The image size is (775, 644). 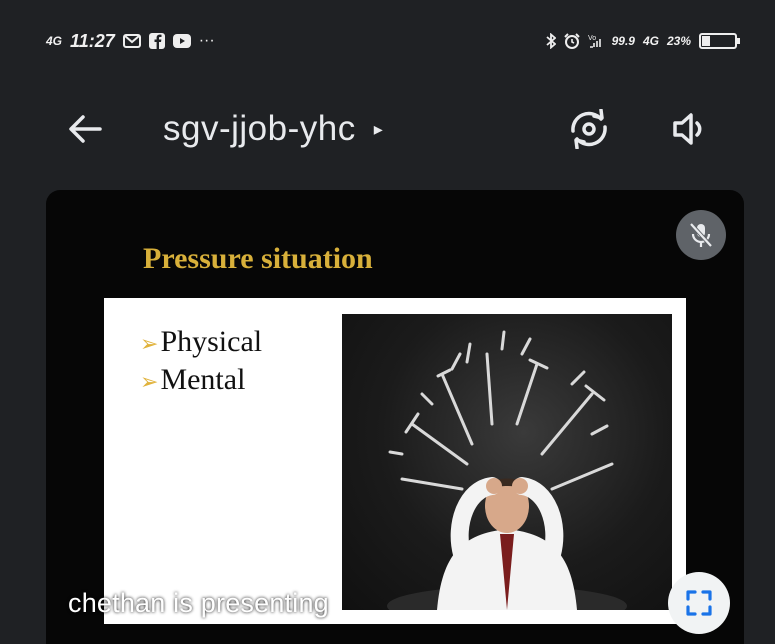 I want to click on bullet-text: Mental, so click(x=203, y=379).